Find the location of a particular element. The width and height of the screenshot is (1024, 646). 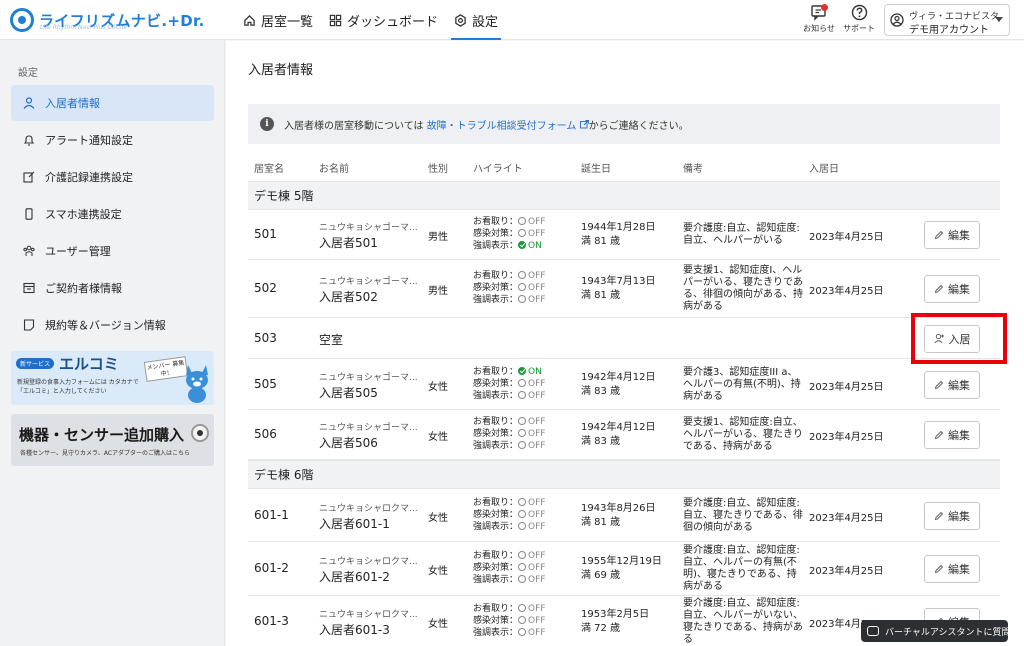

sidebar-item-care-record: 介護記録連携設定 is located at coordinates (112, 177).